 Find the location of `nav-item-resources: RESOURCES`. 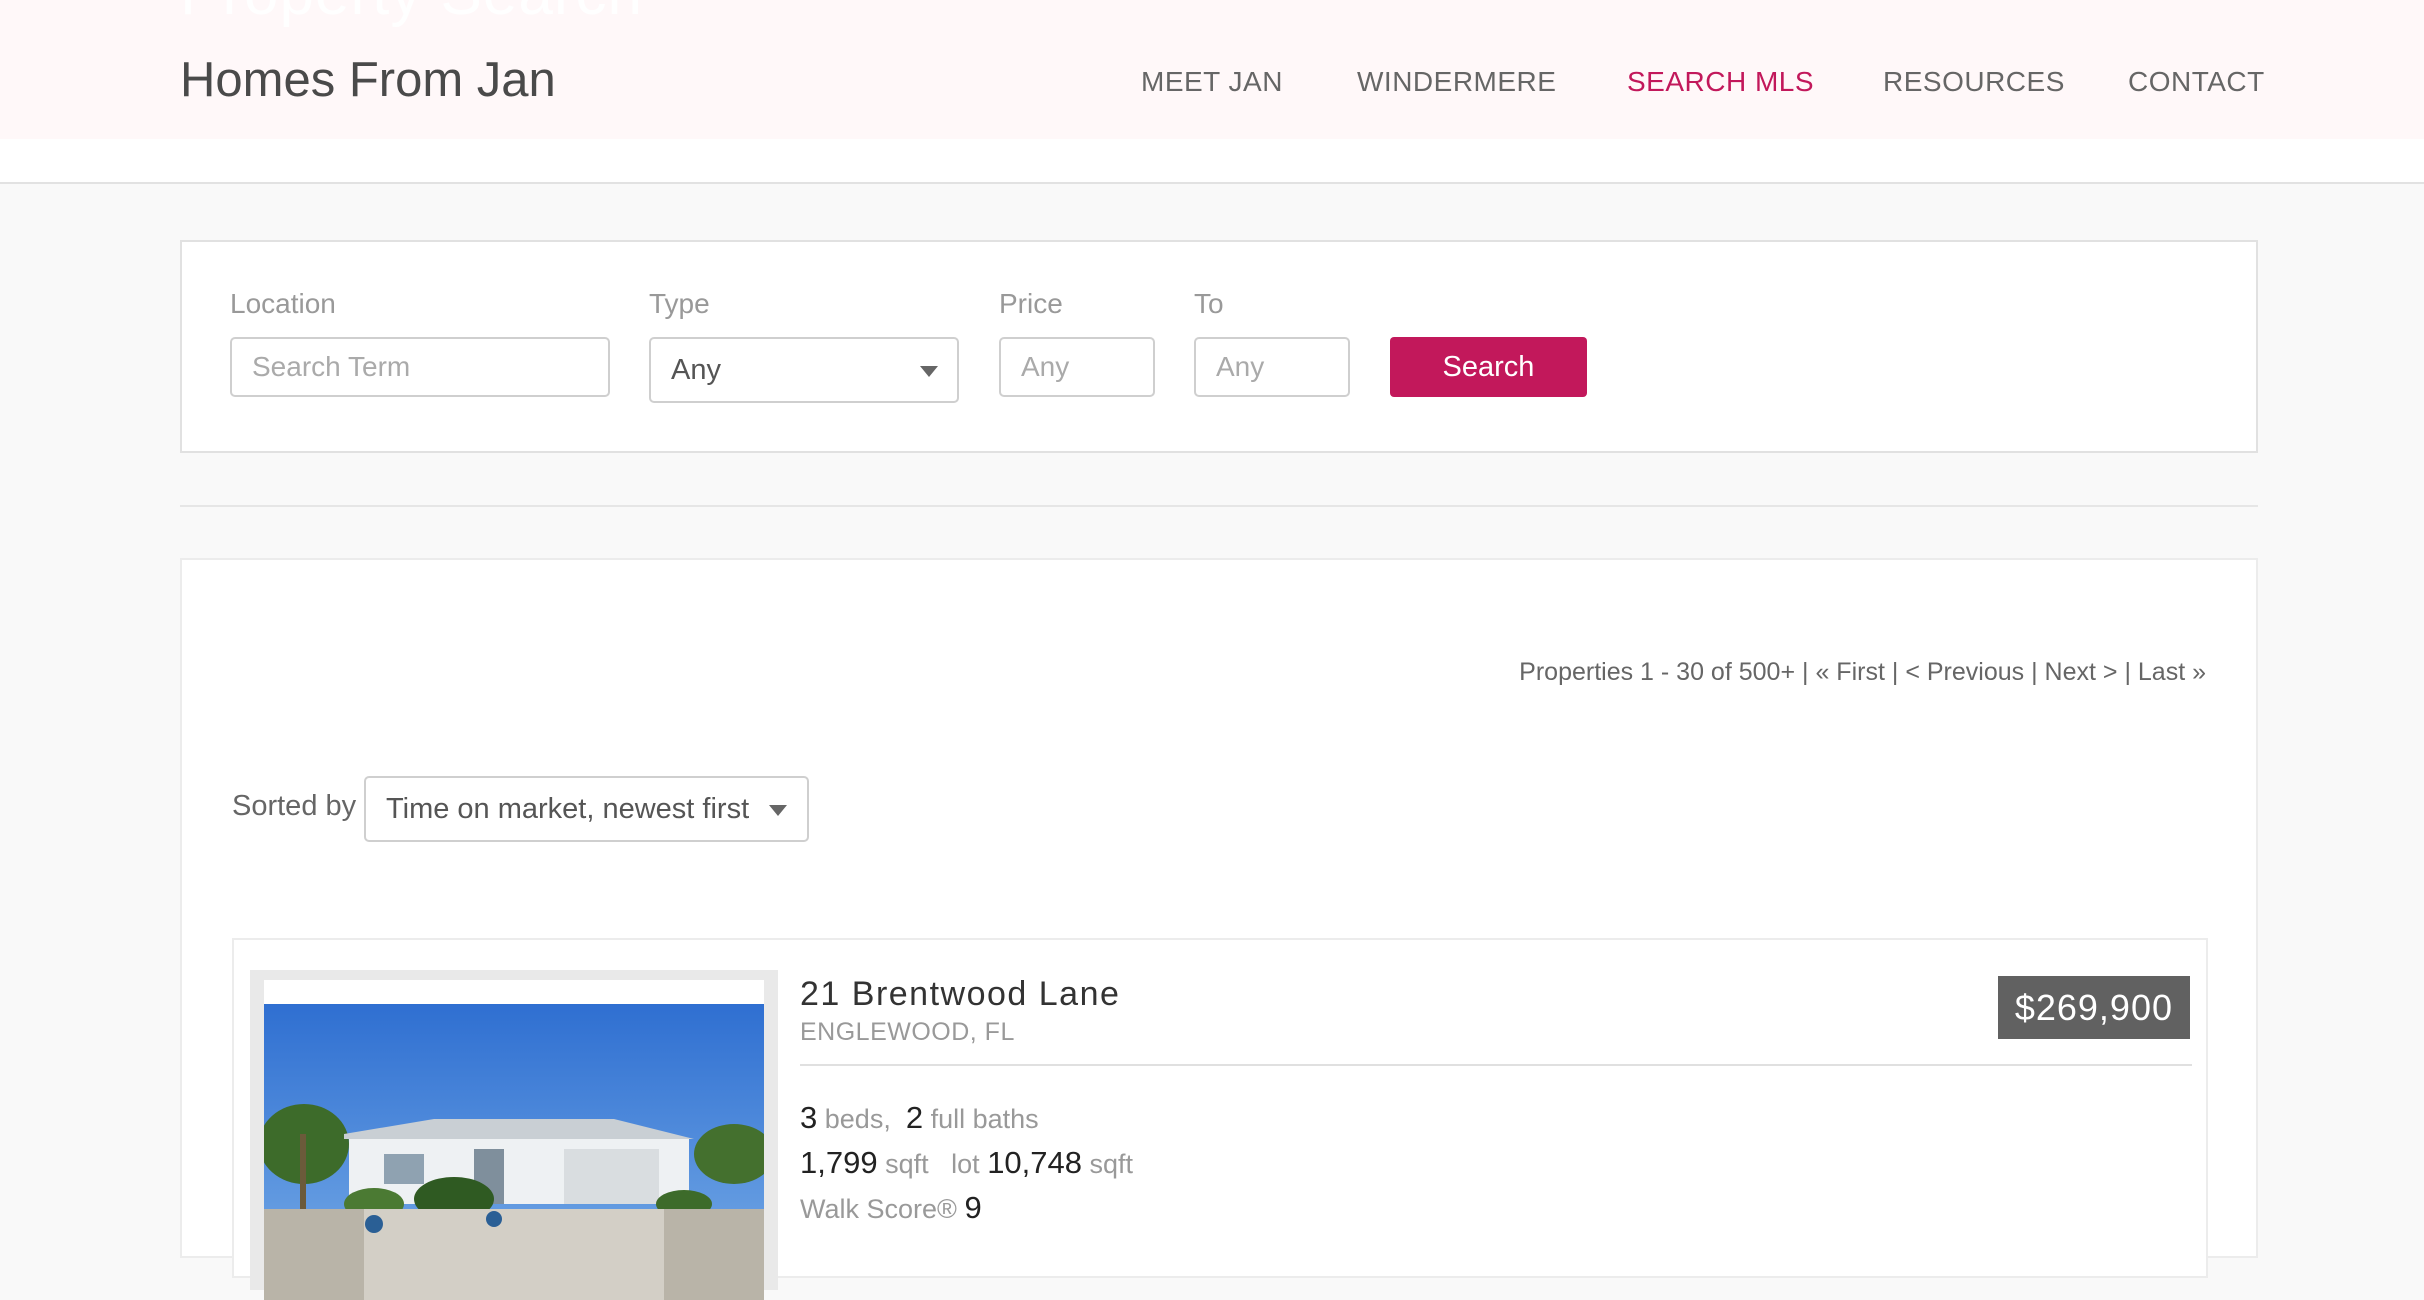

nav-item-resources: RESOURCES is located at coordinates (1974, 82).